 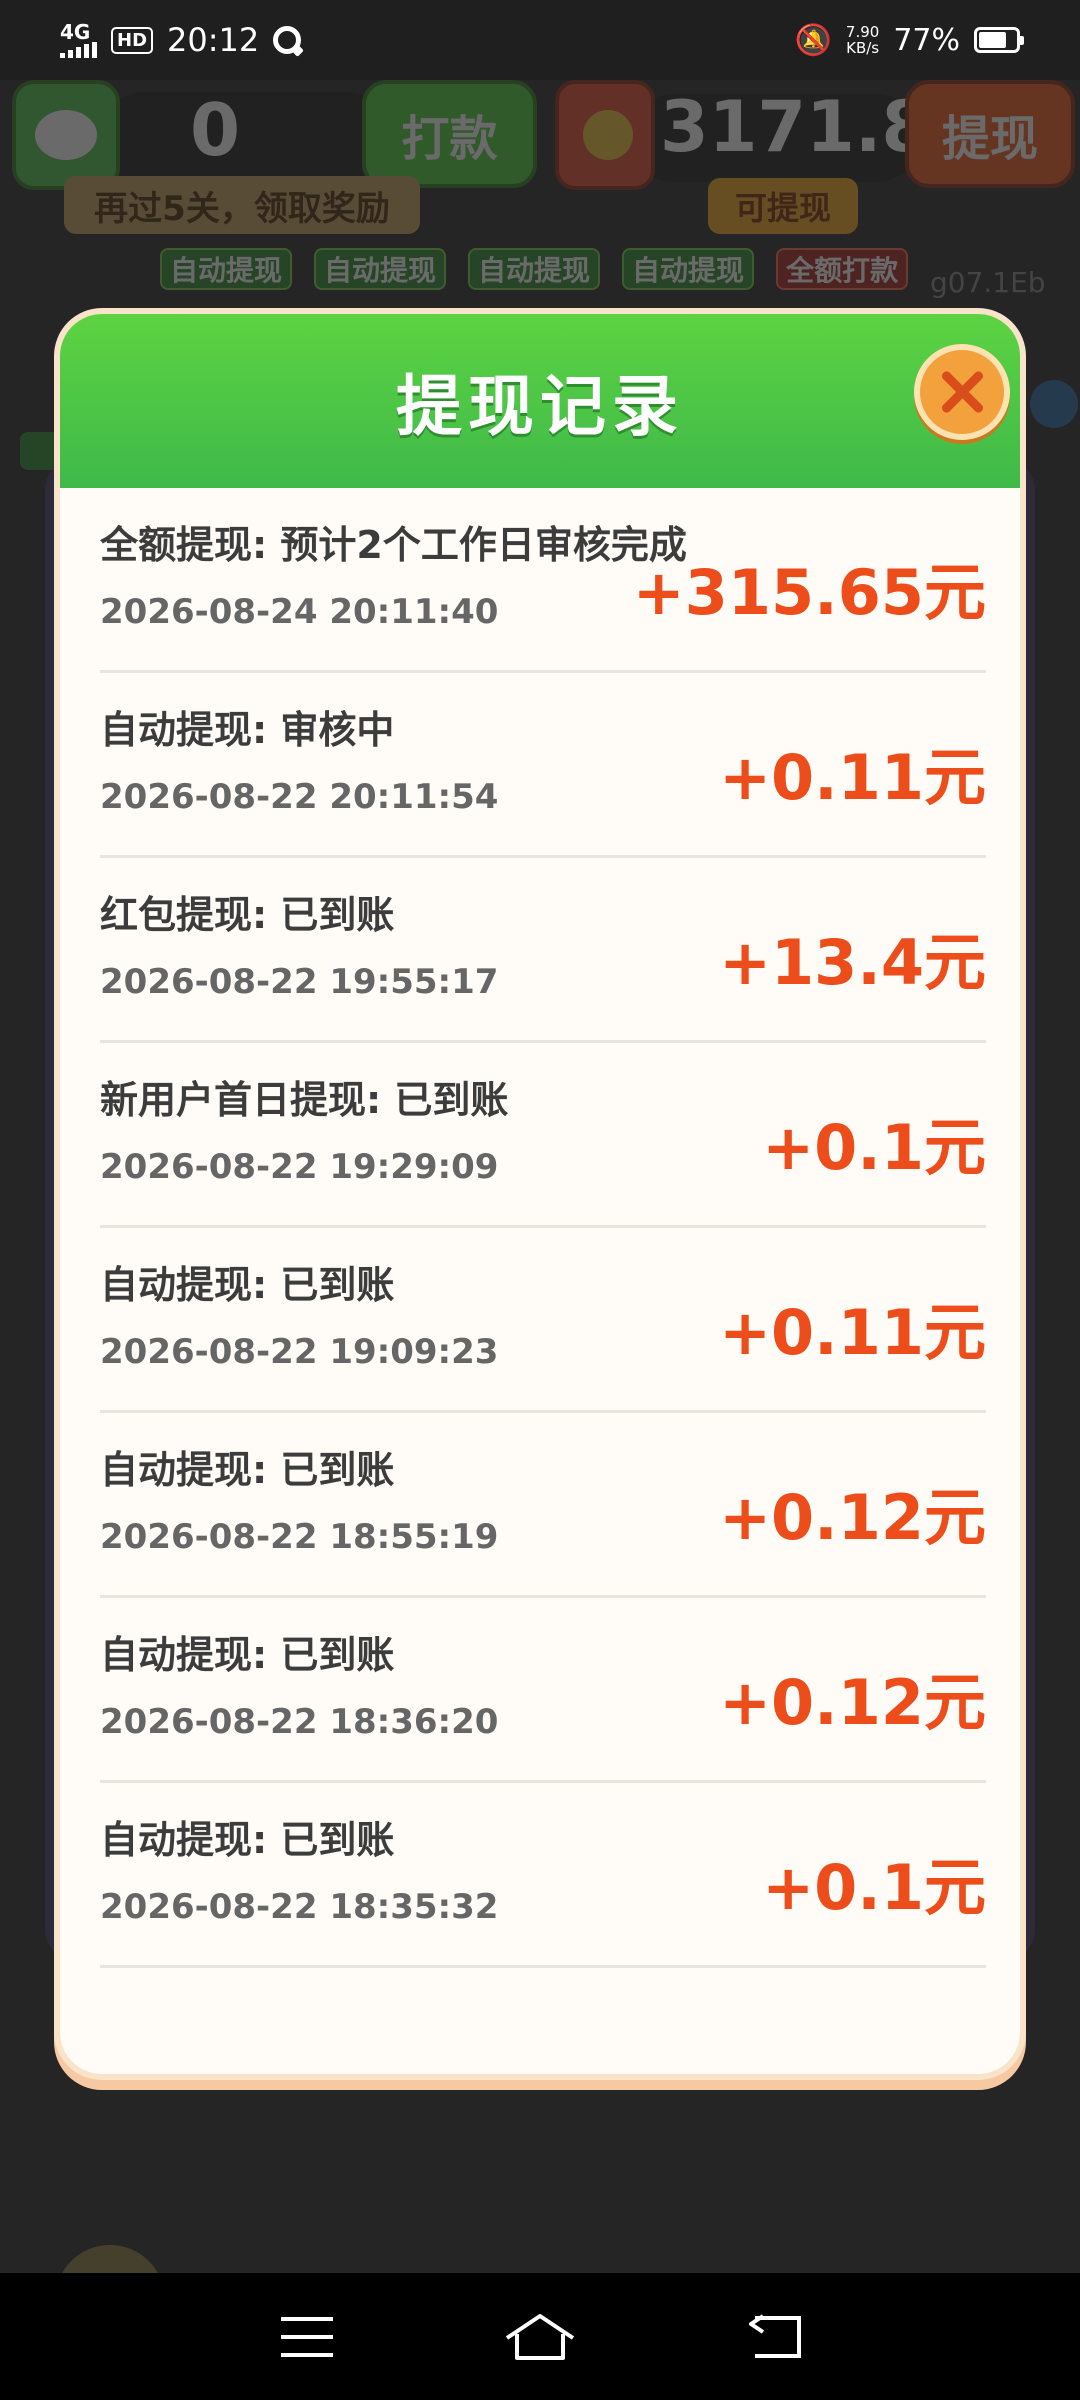 What do you see at coordinates (247, 730) in the screenshot?
I see `record-title: 自动提现: 审核中` at bounding box center [247, 730].